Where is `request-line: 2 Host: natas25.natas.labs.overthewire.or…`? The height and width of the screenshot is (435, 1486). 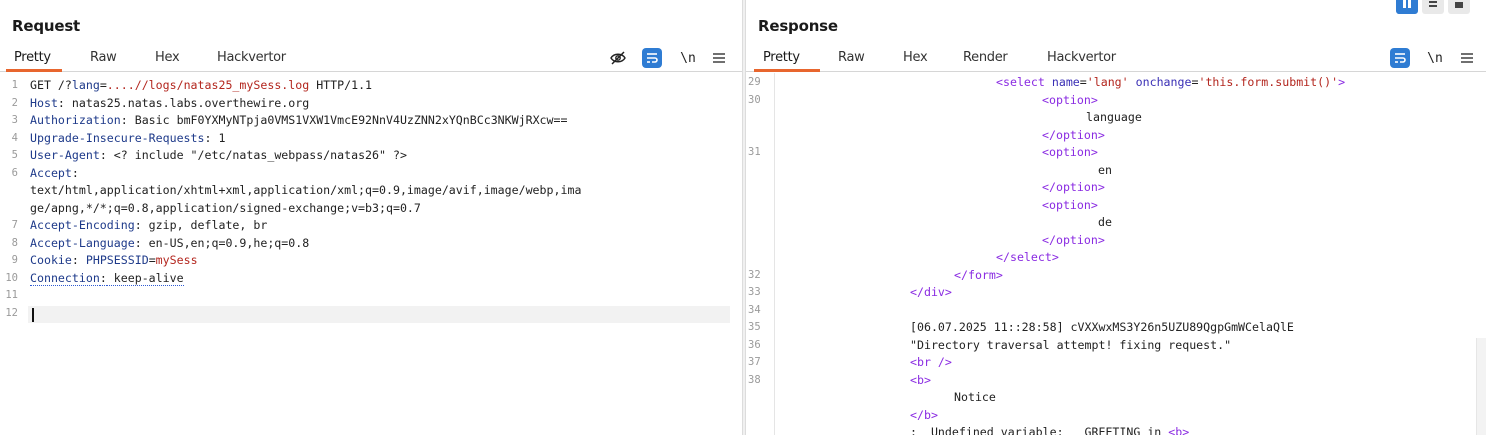 request-line: 2 Host: natas25.natas.labs.overthewire.or… is located at coordinates (371, 104).